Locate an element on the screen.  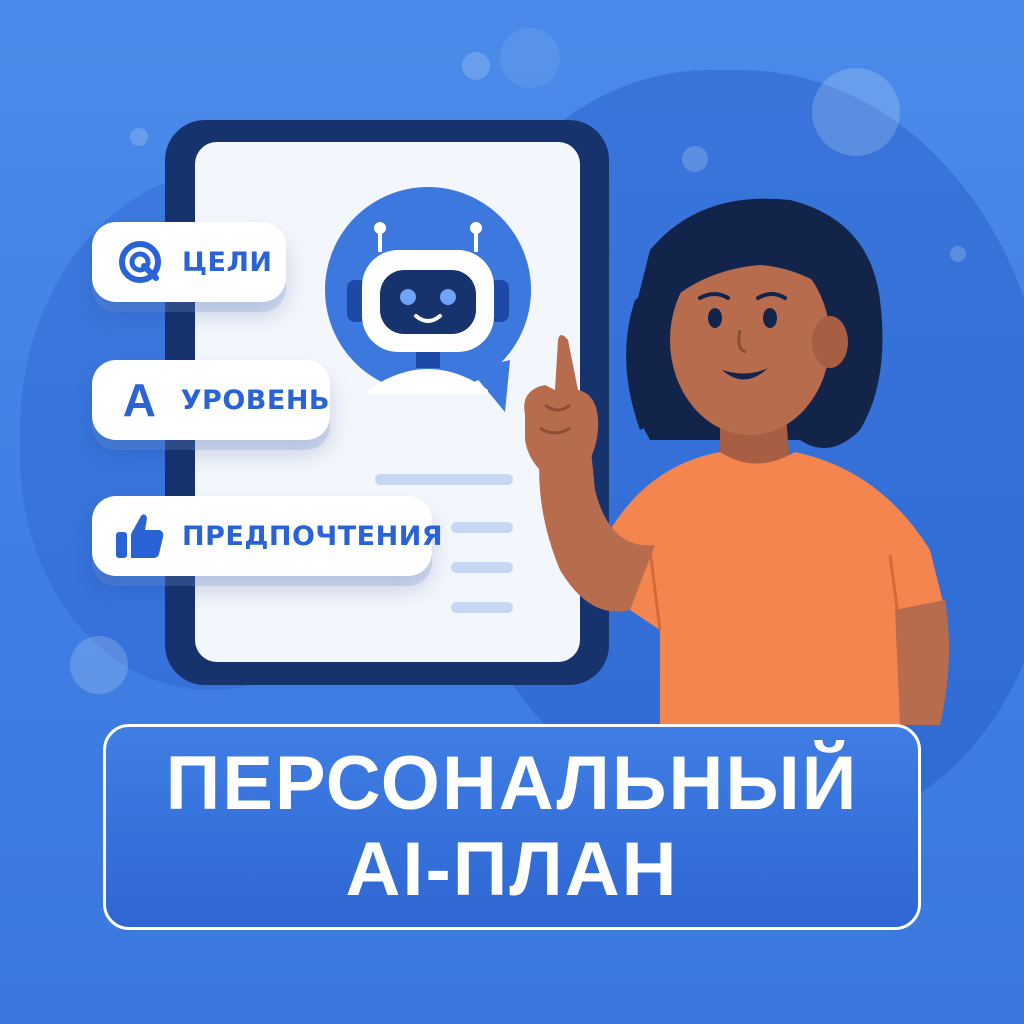
target-icon is located at coordinates (140, 262).